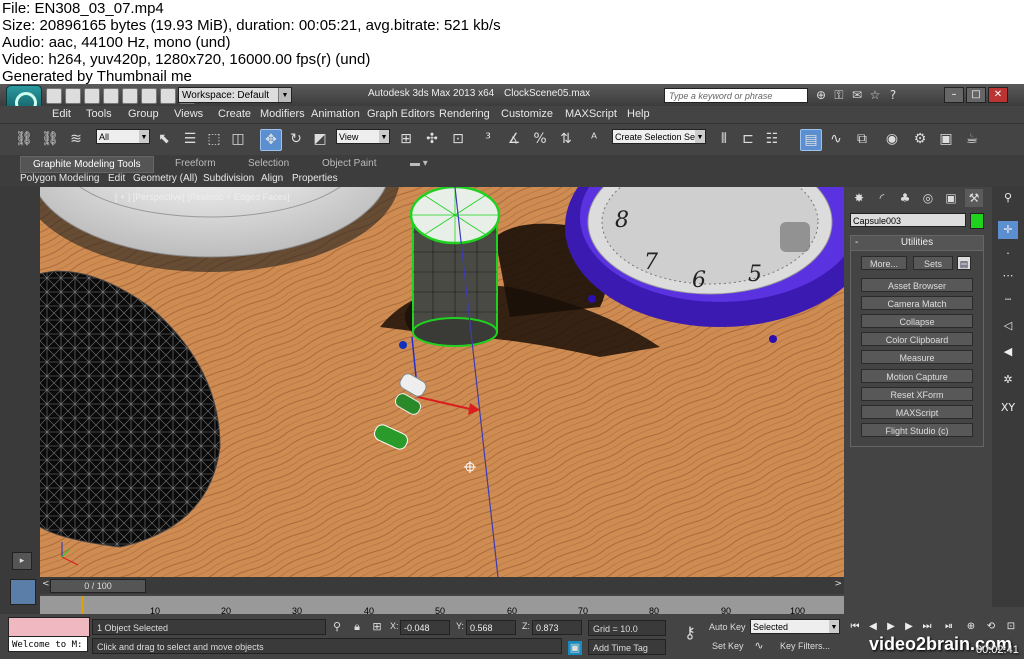 The height and width of the screenshot is (659, 1024). Describe the element at coordinates (627, 647) in the screenshot. I see `add-time-tag-button: Add Time Tag` at that location.